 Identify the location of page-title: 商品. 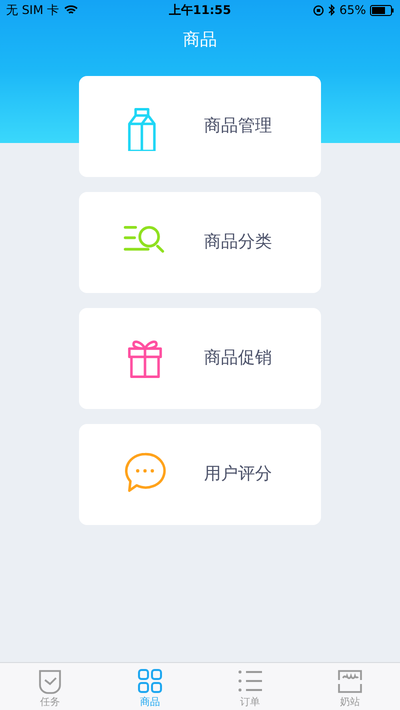
(200, 40).